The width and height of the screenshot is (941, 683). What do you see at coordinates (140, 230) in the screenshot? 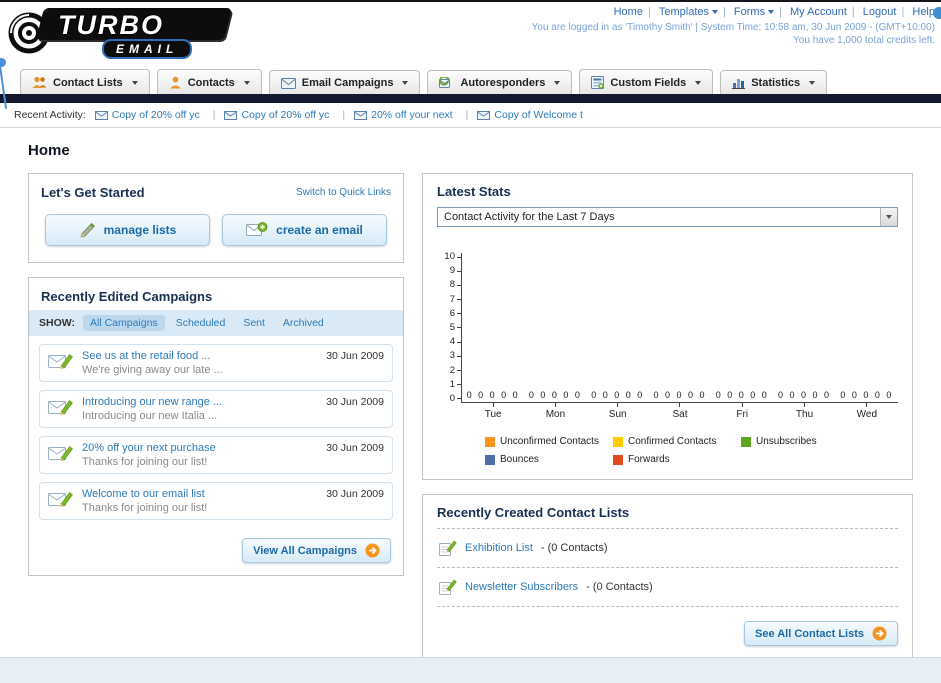
I see `manage-lists-label: manage lists` at bounding box center [140, 230].